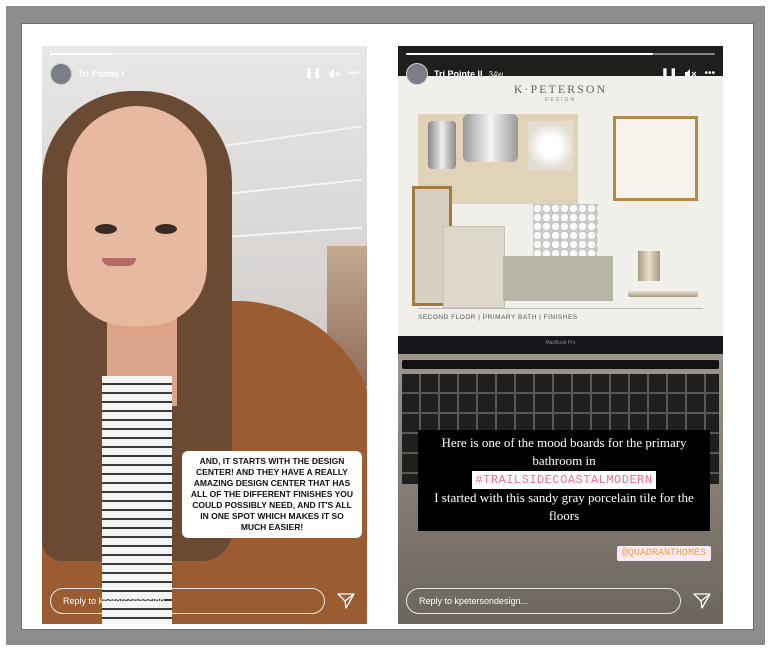 This screenshot has width=771, height=651. Describe the element at coordinates (137, 216) in the screenshot. I see `face` at that location.